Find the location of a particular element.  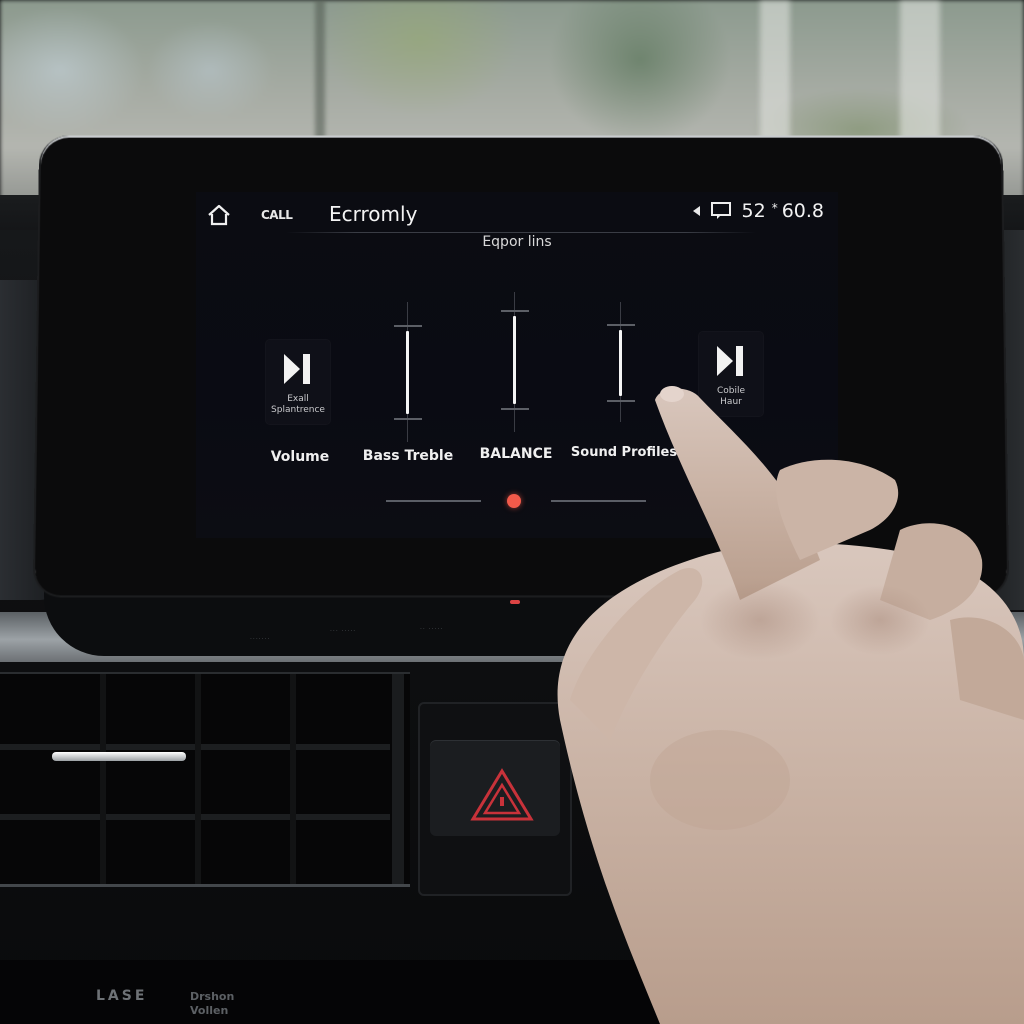

bass-treble-slider is located at coordinates (408, 372).